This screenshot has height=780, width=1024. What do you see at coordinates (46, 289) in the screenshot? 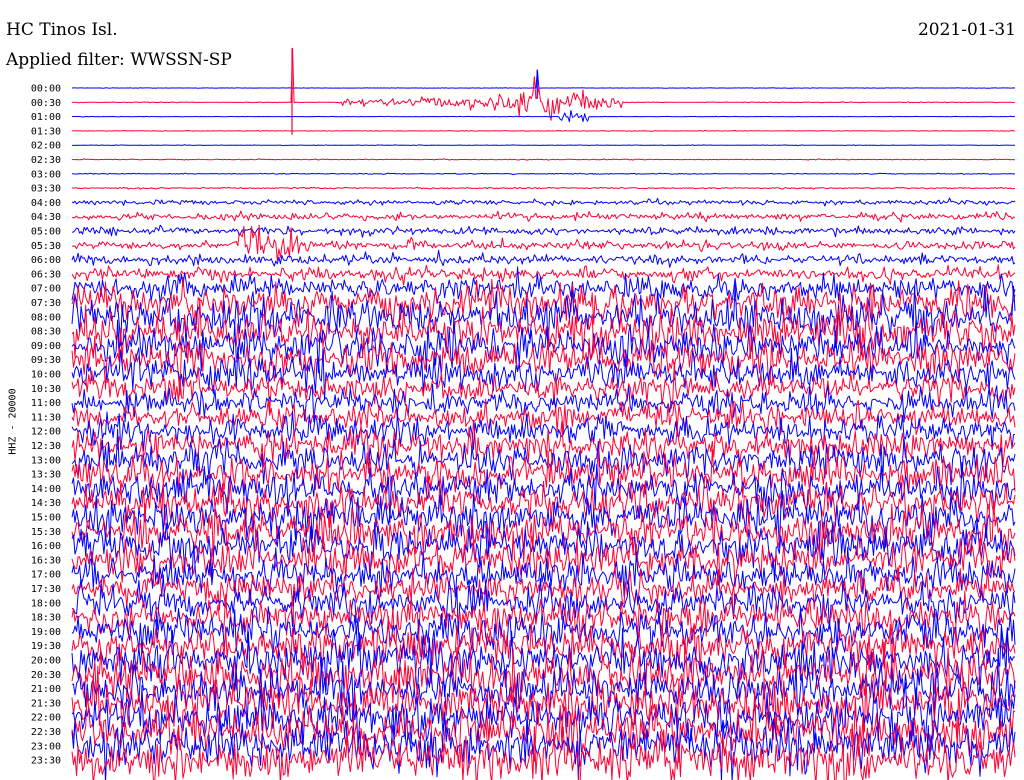
I see `row-time-label: 07:00` at bounding box center [46, 289].